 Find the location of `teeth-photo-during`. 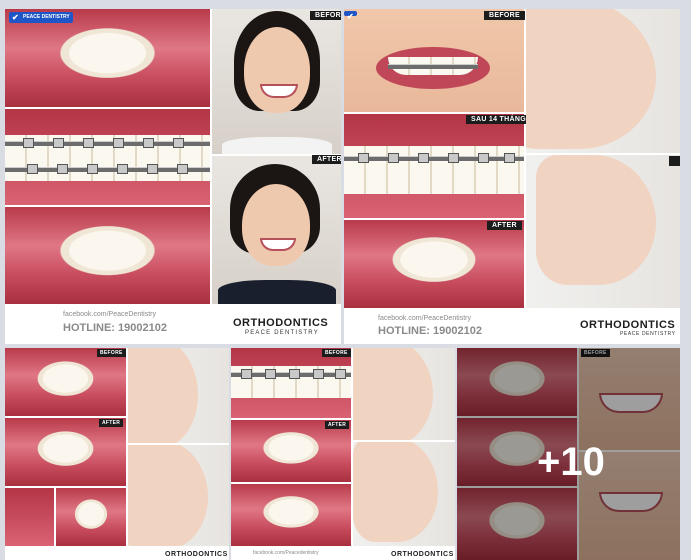

teeth-photo-during is located at coordinates (434, 166).